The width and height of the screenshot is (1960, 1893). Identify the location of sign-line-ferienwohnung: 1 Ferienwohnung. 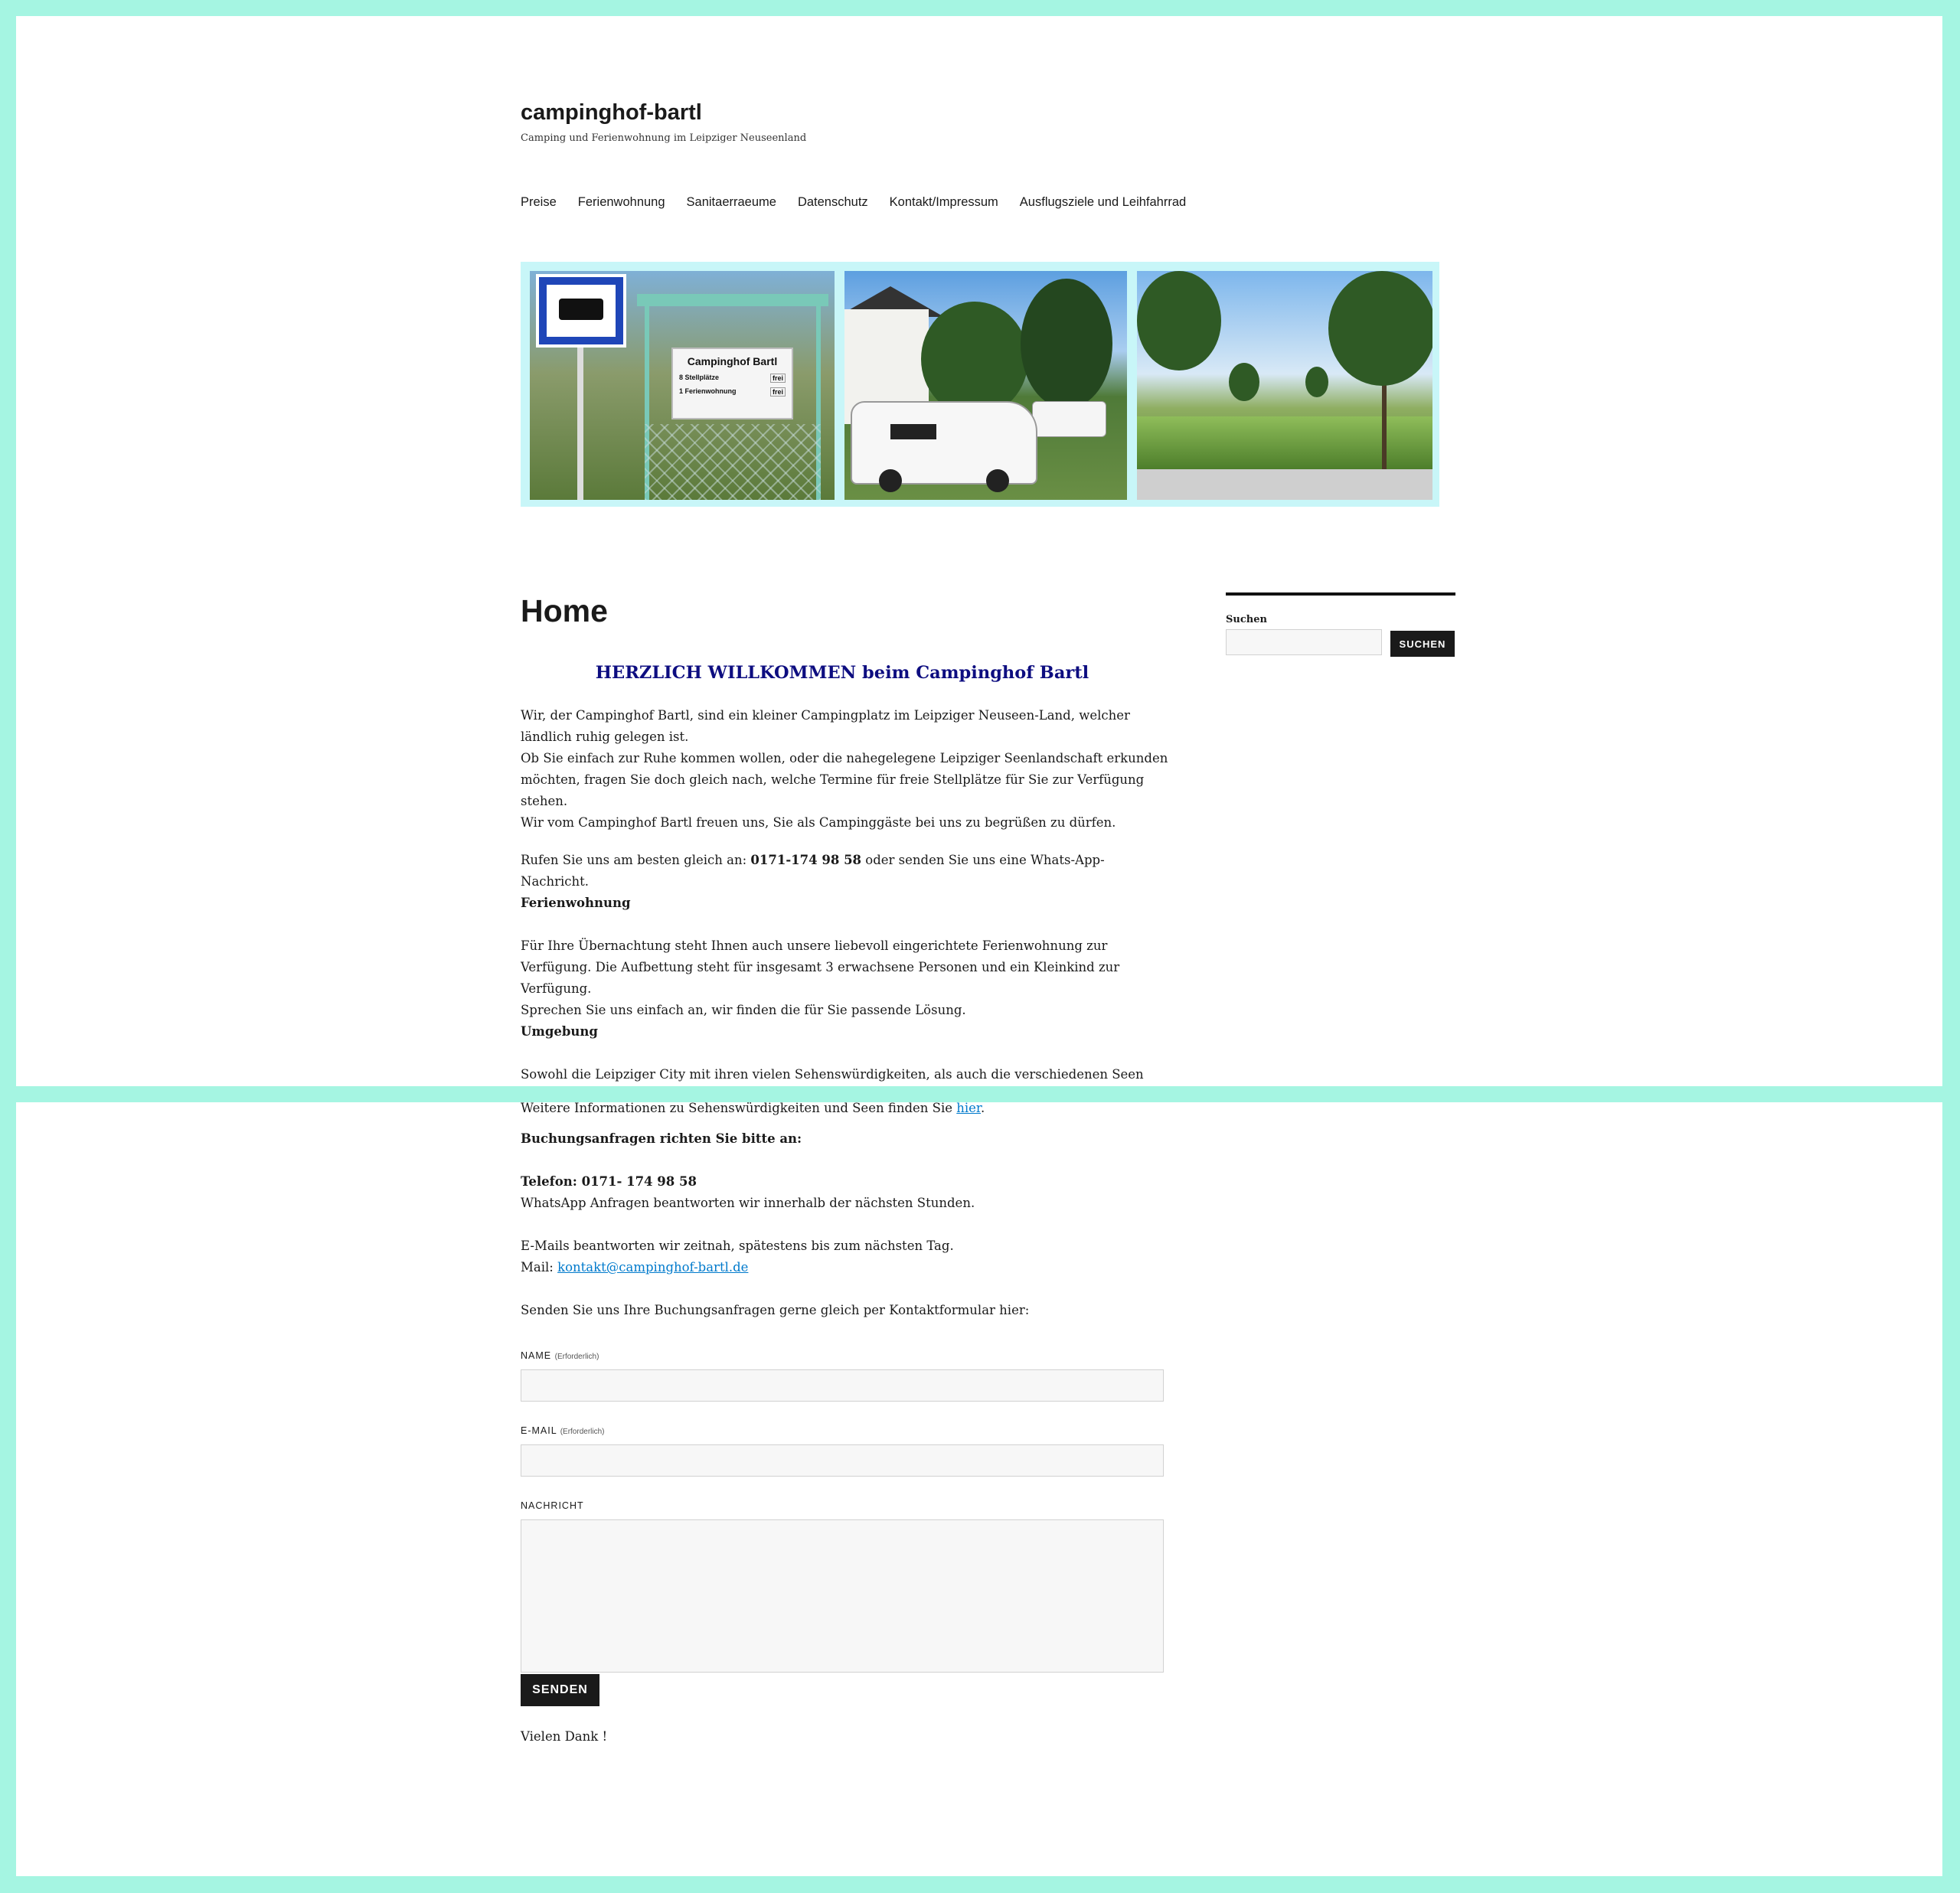
(708, 391).